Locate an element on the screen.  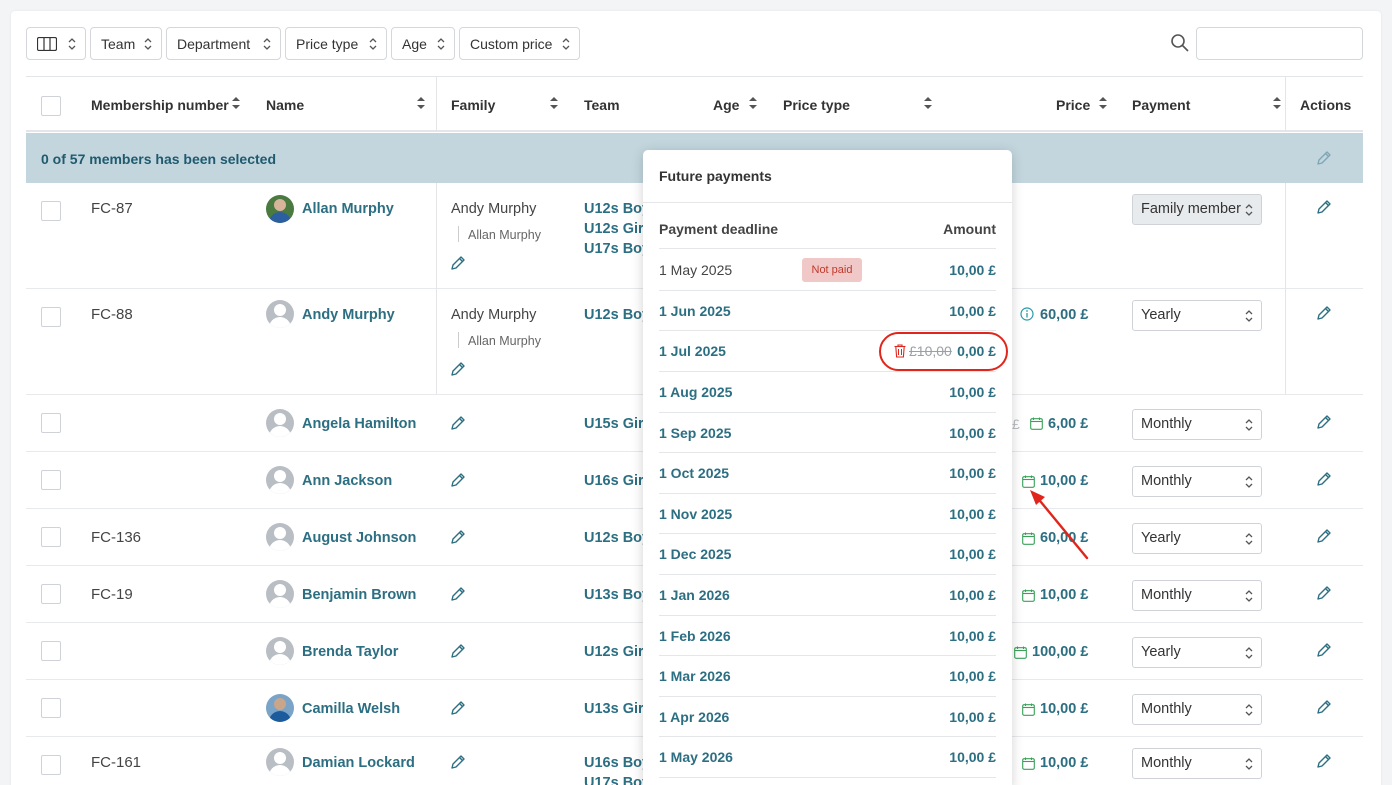
col-team: Team is located at coordinates (602, 105).